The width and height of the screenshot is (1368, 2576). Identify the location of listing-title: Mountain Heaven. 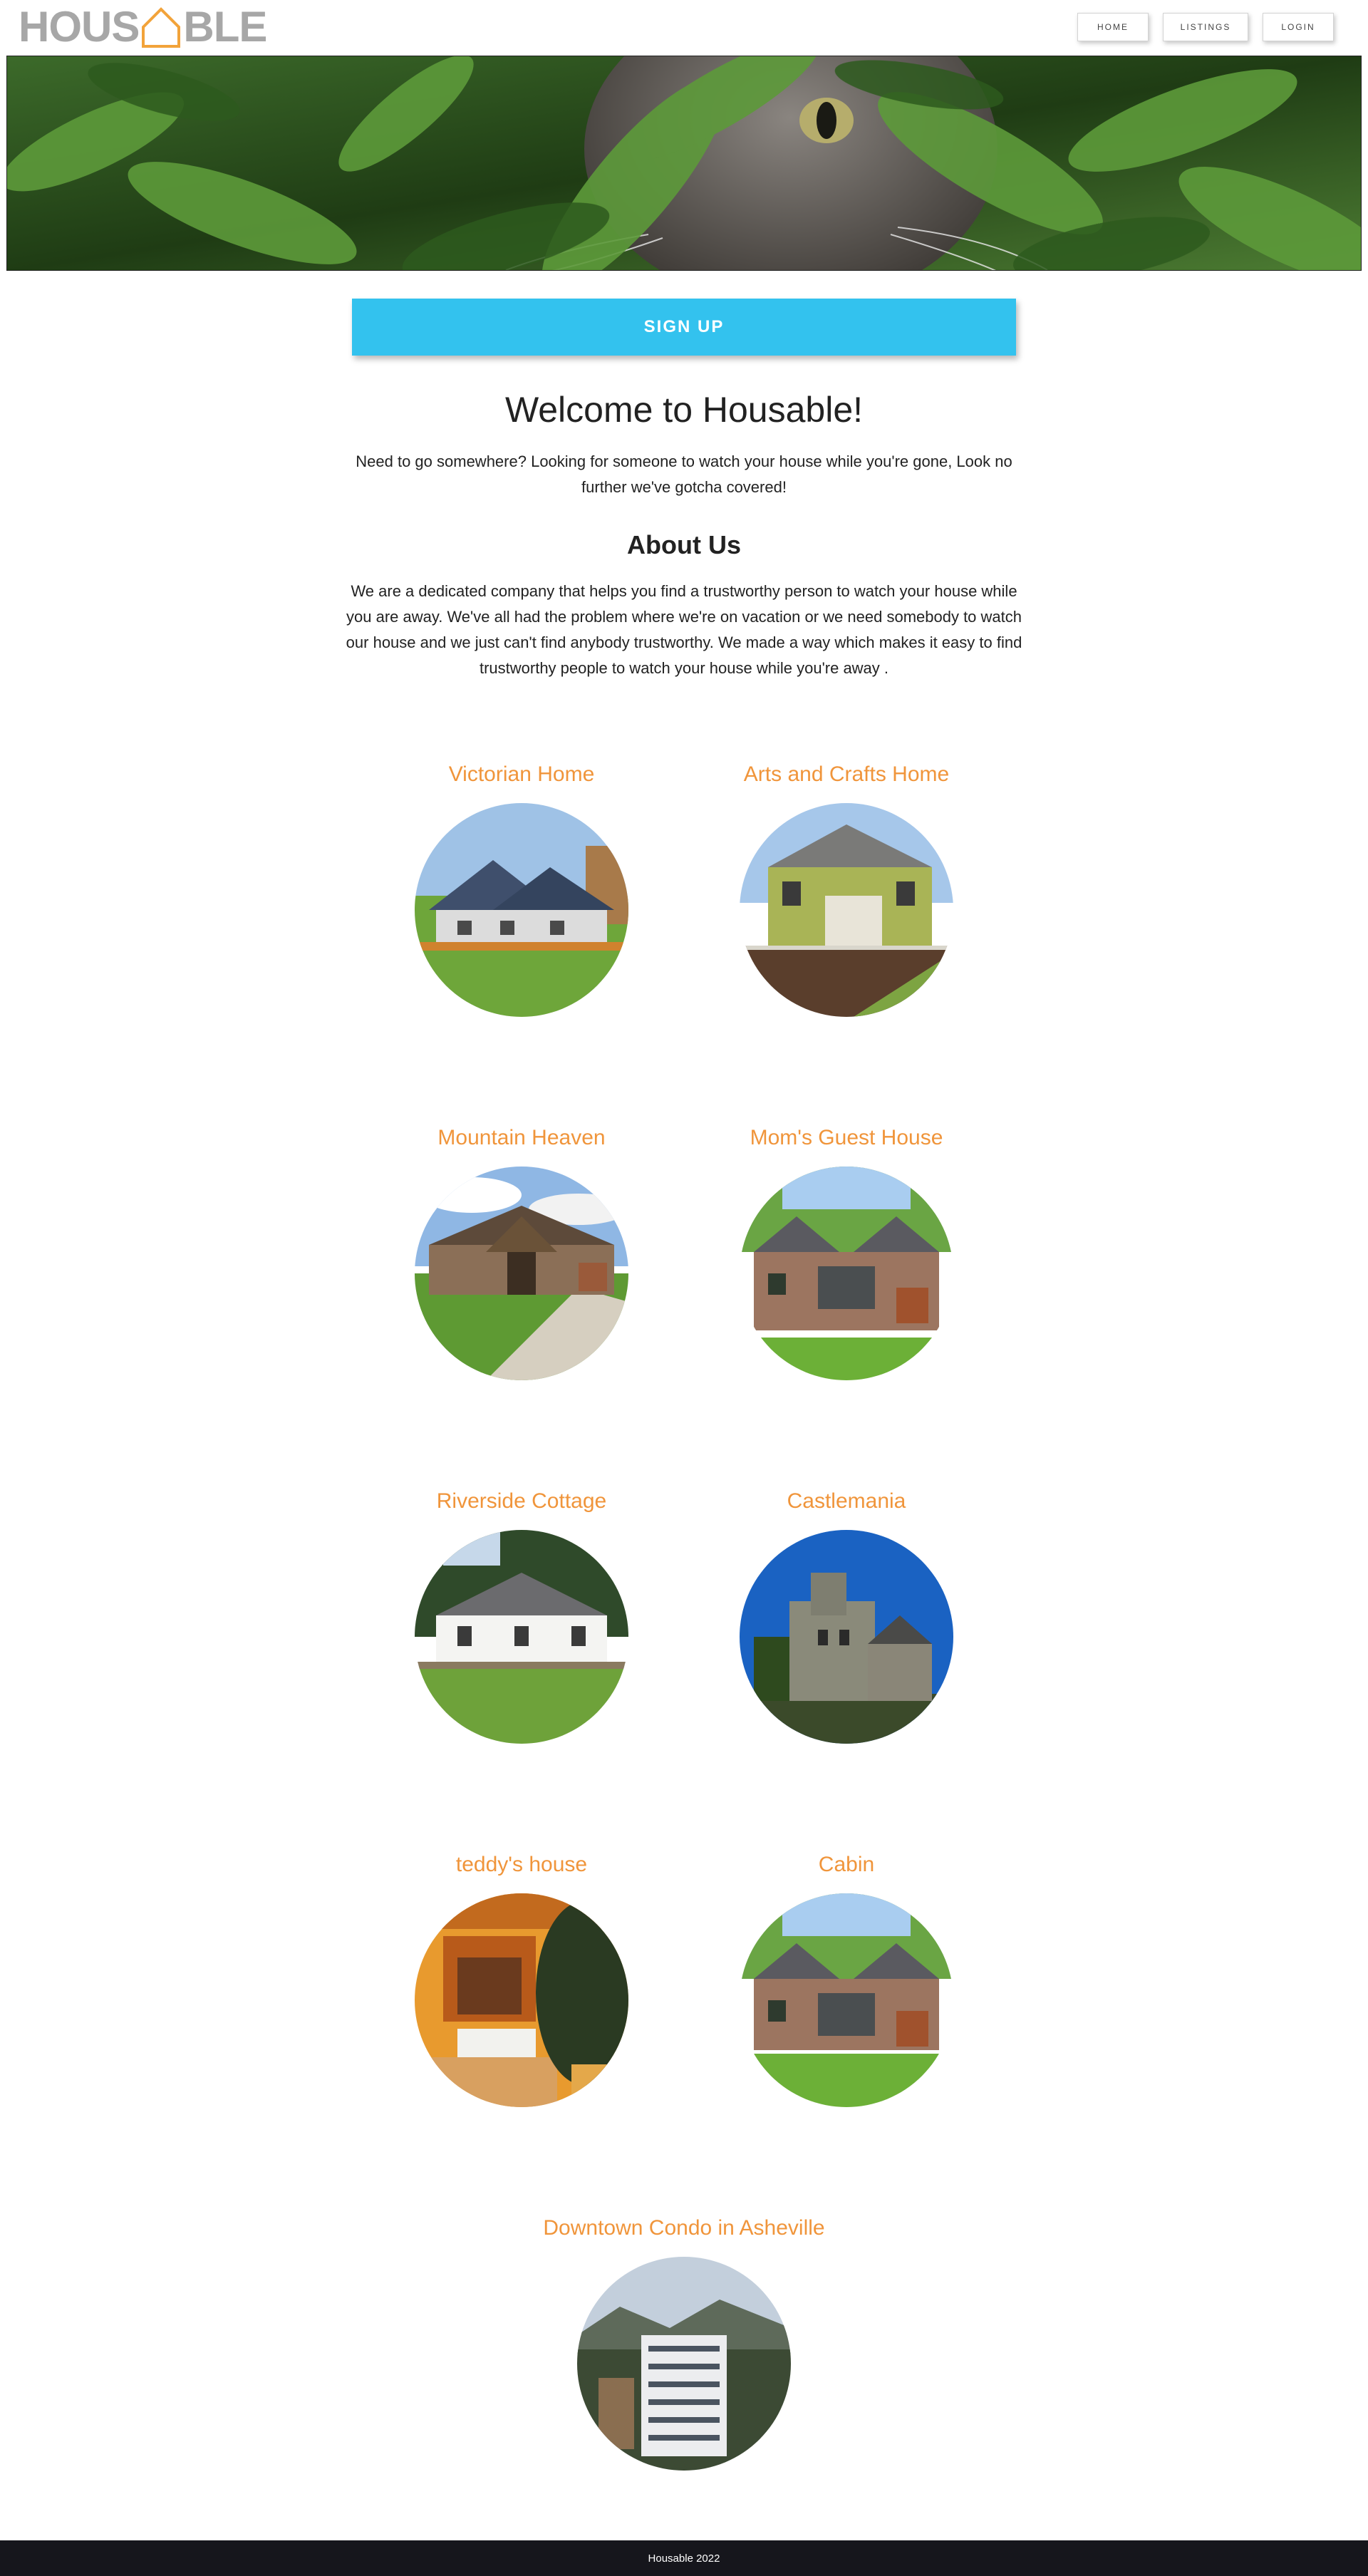
(521, 1138).